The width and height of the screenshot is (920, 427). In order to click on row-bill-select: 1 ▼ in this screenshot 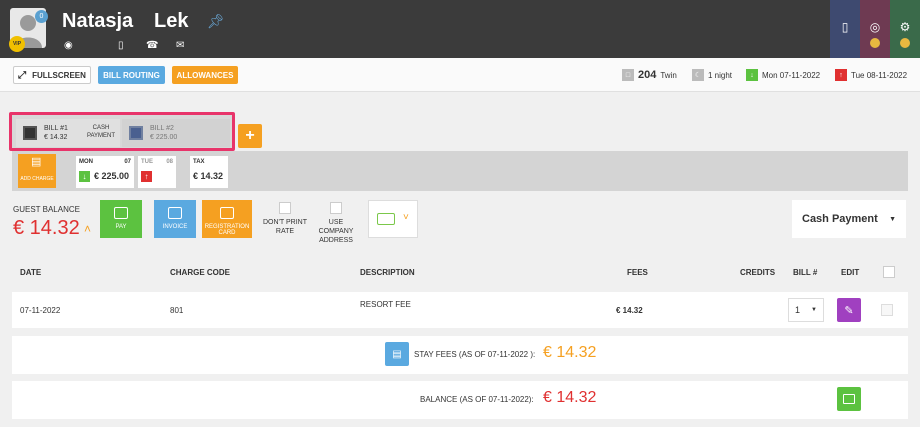, I will do `click(806, 310)`.